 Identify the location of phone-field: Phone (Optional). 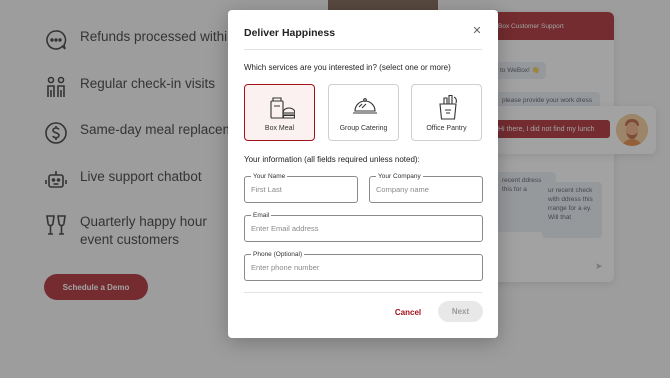
(363, 265).